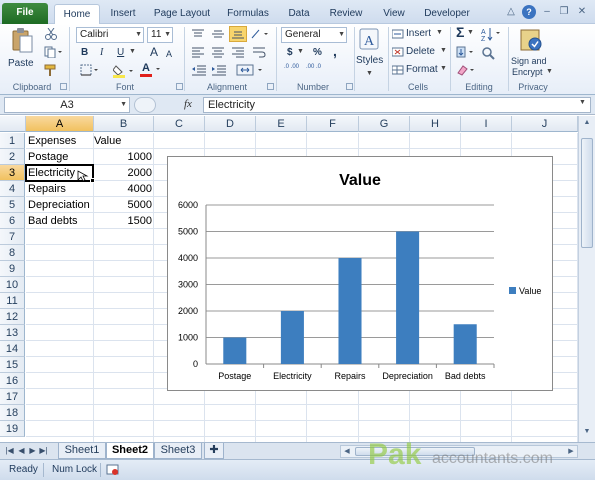  Describe the element at coordinates (439, 33) in the screenshot. I see `insert-dropdown-icon: ▼` at that location.